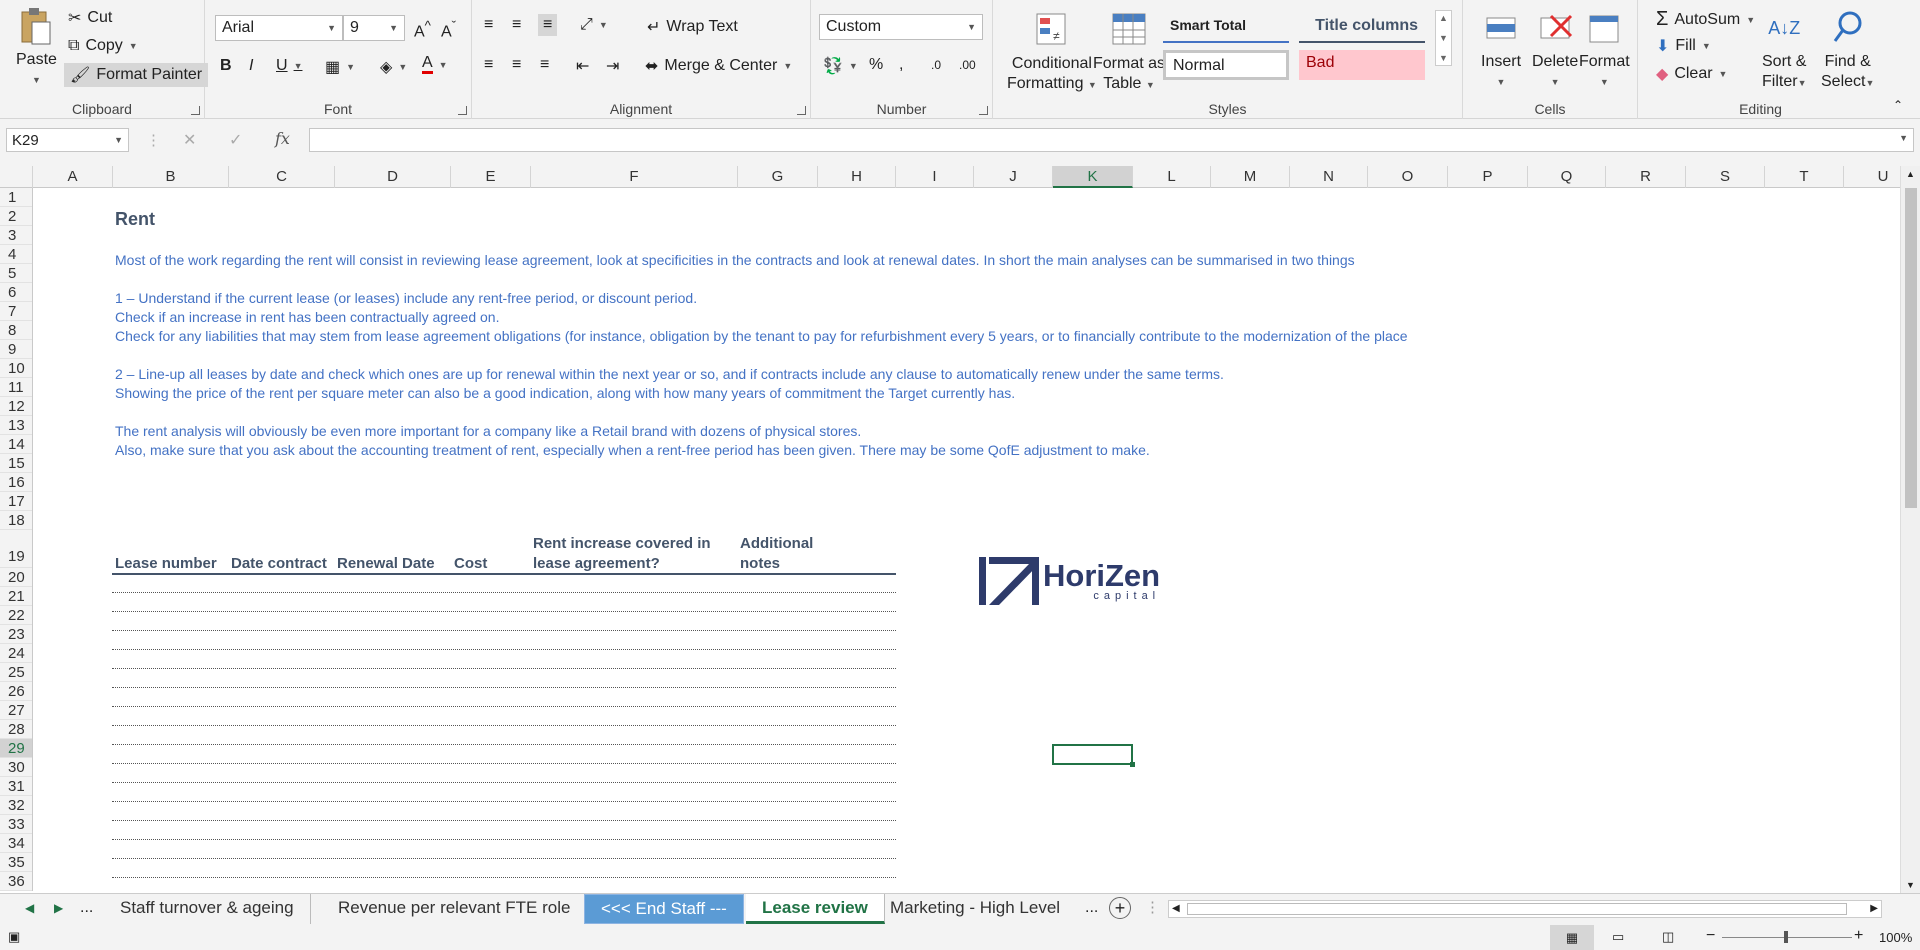 The height and width of the screenshot is (950, 1920). What do you see at coordinates (16, 767) in the screenshot?
I see `row-header: 30` at bounding box center [16, 767].